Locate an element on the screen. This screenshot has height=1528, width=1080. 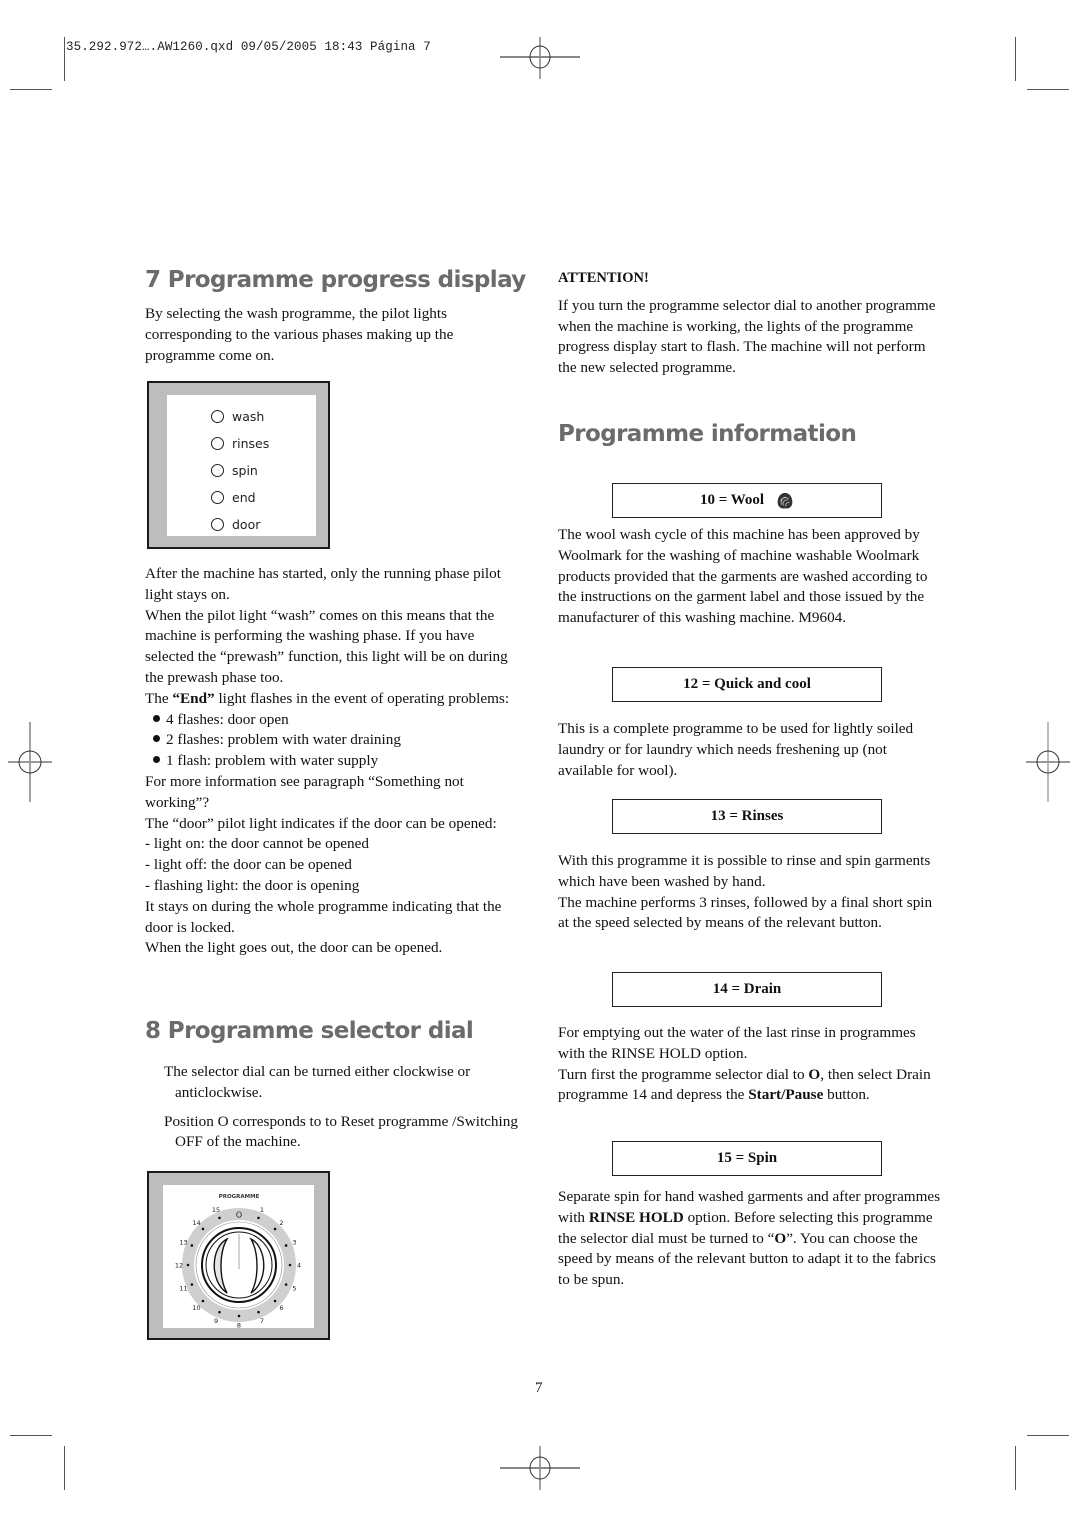
list-item: 4 flashes: door open is located at coordinates (332, 720).